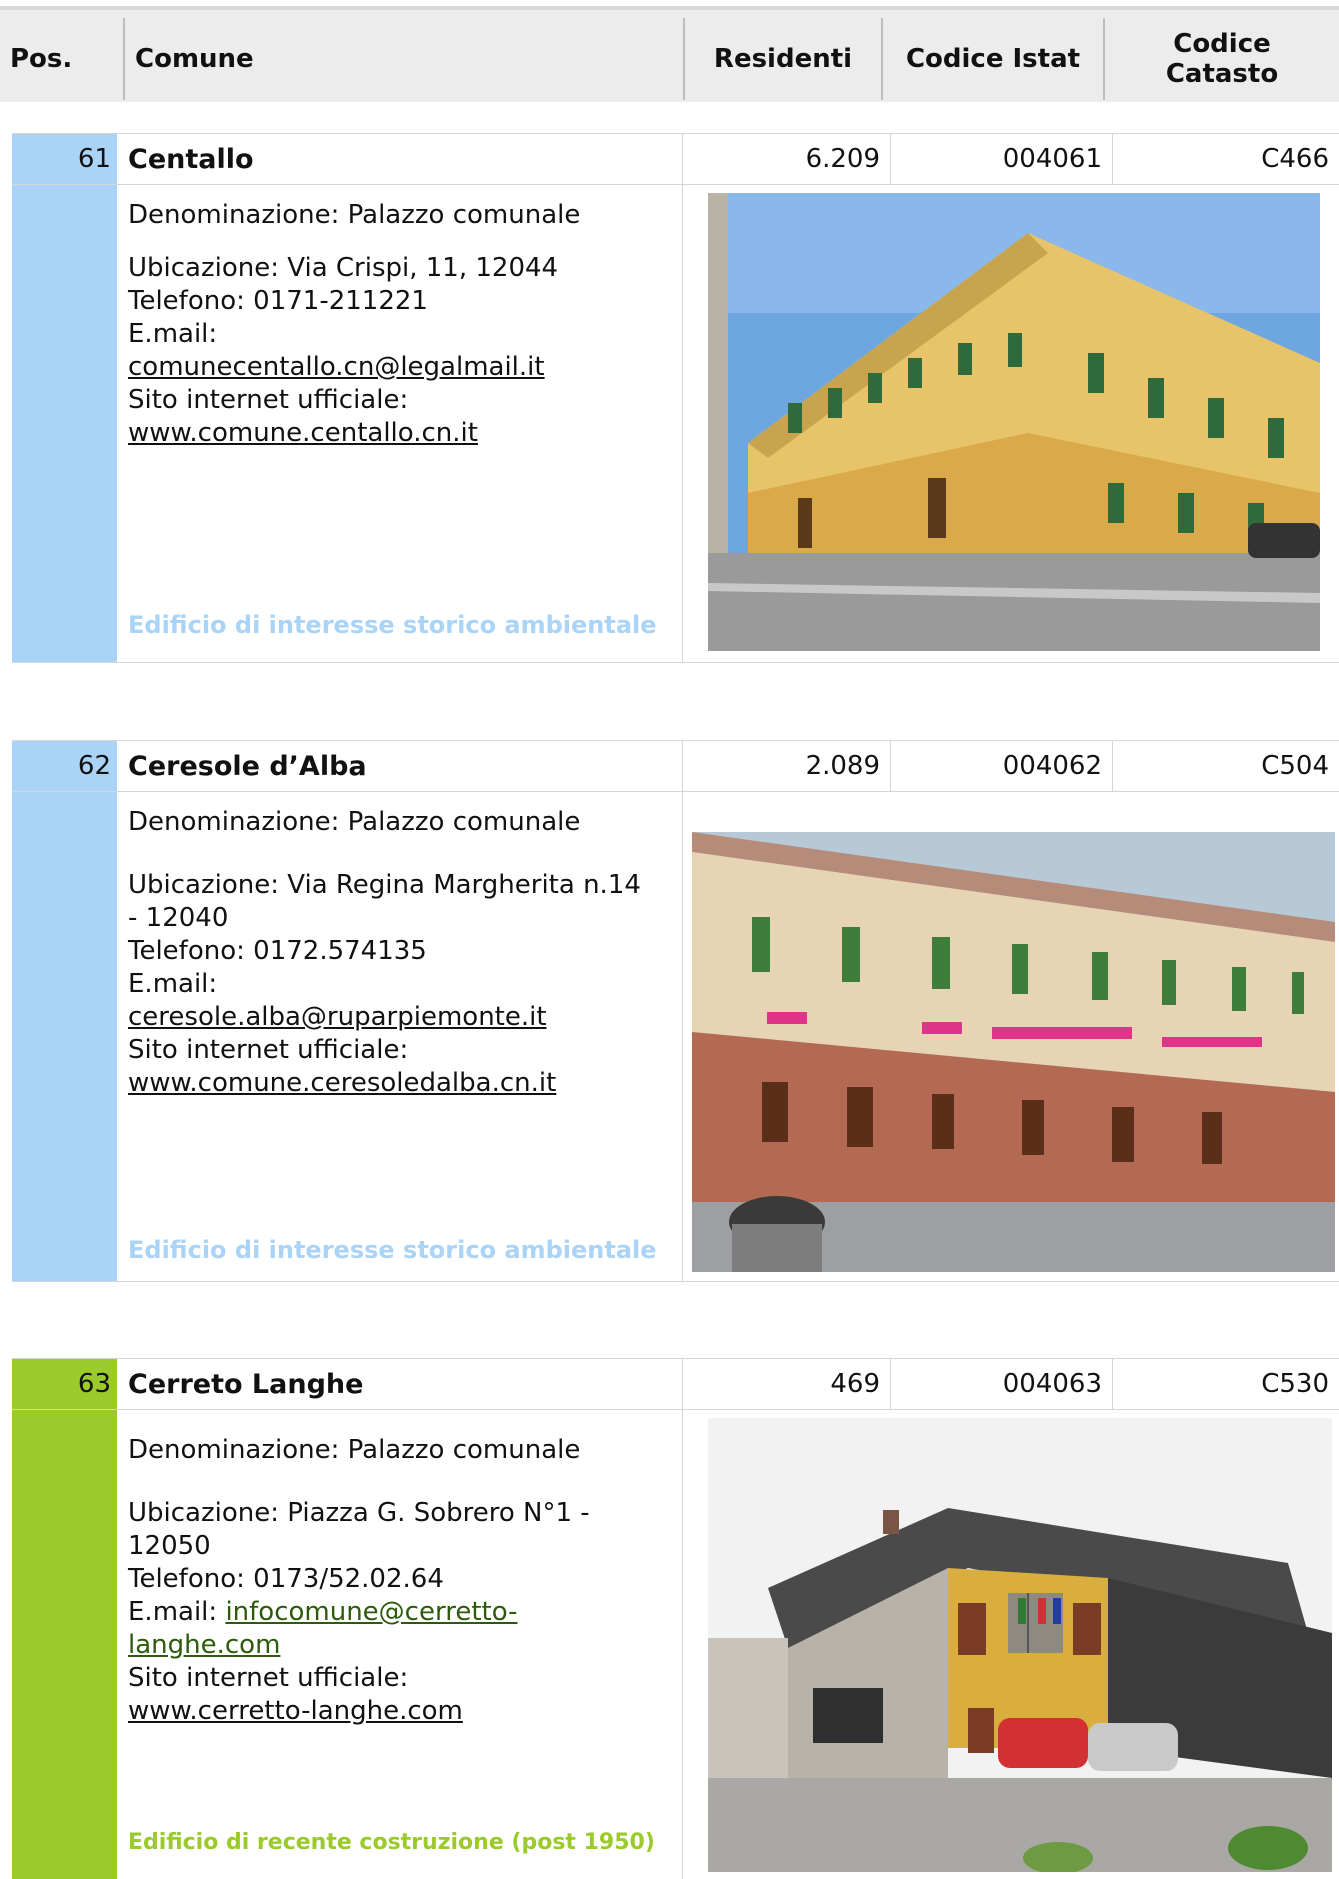  I want to click on email-link: comunecentallo.cn@legalmail.it, so click(336, 367).